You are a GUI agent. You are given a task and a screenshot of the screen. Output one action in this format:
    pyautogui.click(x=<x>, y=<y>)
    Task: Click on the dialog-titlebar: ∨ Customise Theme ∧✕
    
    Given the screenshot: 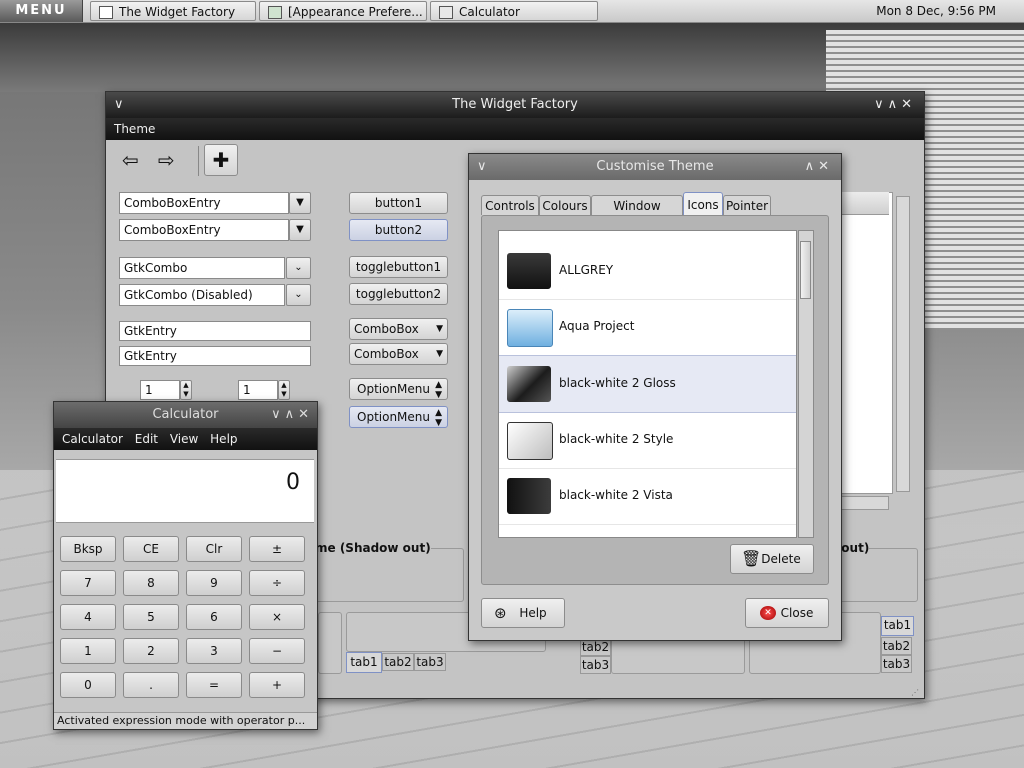 What is the action you would take?
    pyautogui.click(x=655, y=167)
    